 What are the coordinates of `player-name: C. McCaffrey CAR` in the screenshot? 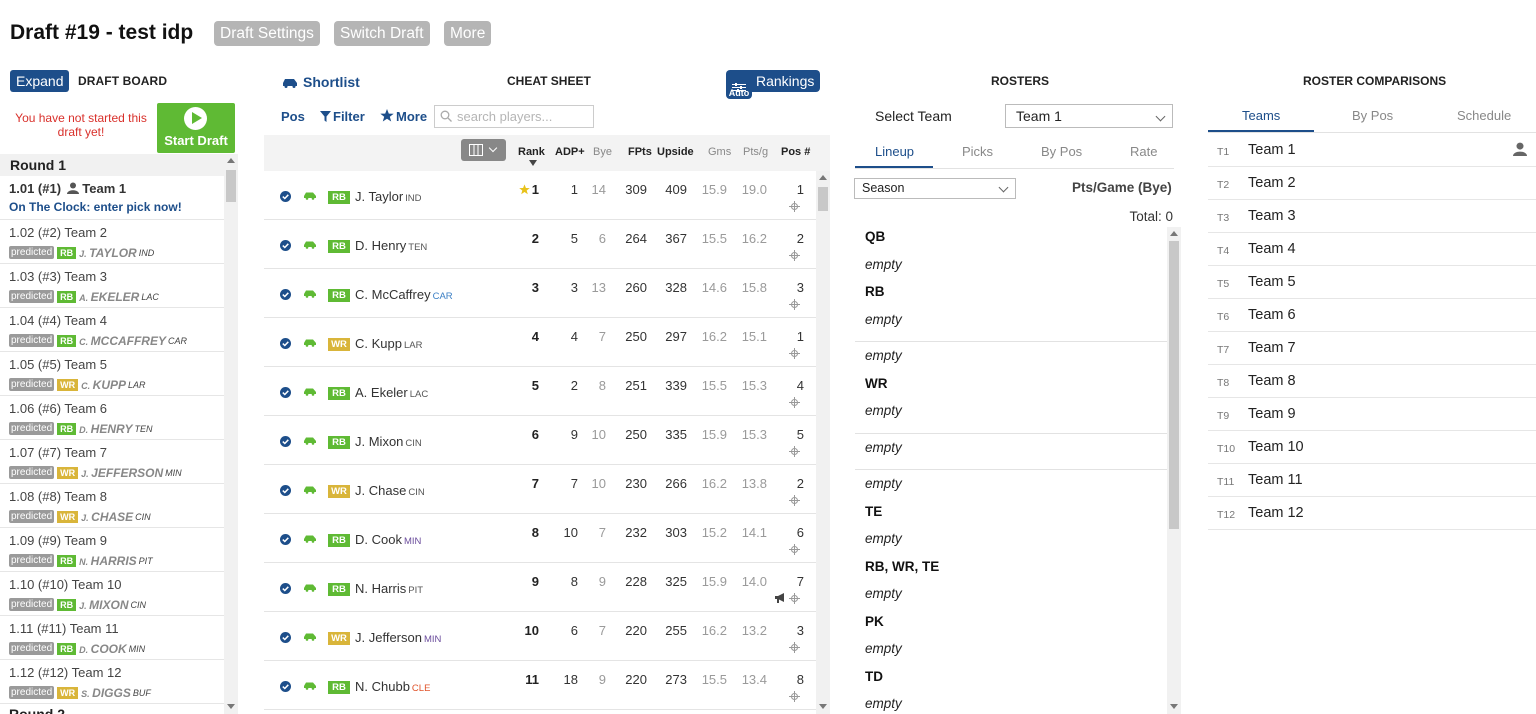 It's located at (404, 294).